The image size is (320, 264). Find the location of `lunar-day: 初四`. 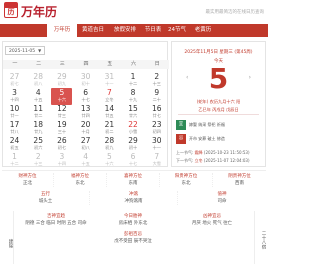

lunar-day: 初四 is located at coordinates (156, 131).